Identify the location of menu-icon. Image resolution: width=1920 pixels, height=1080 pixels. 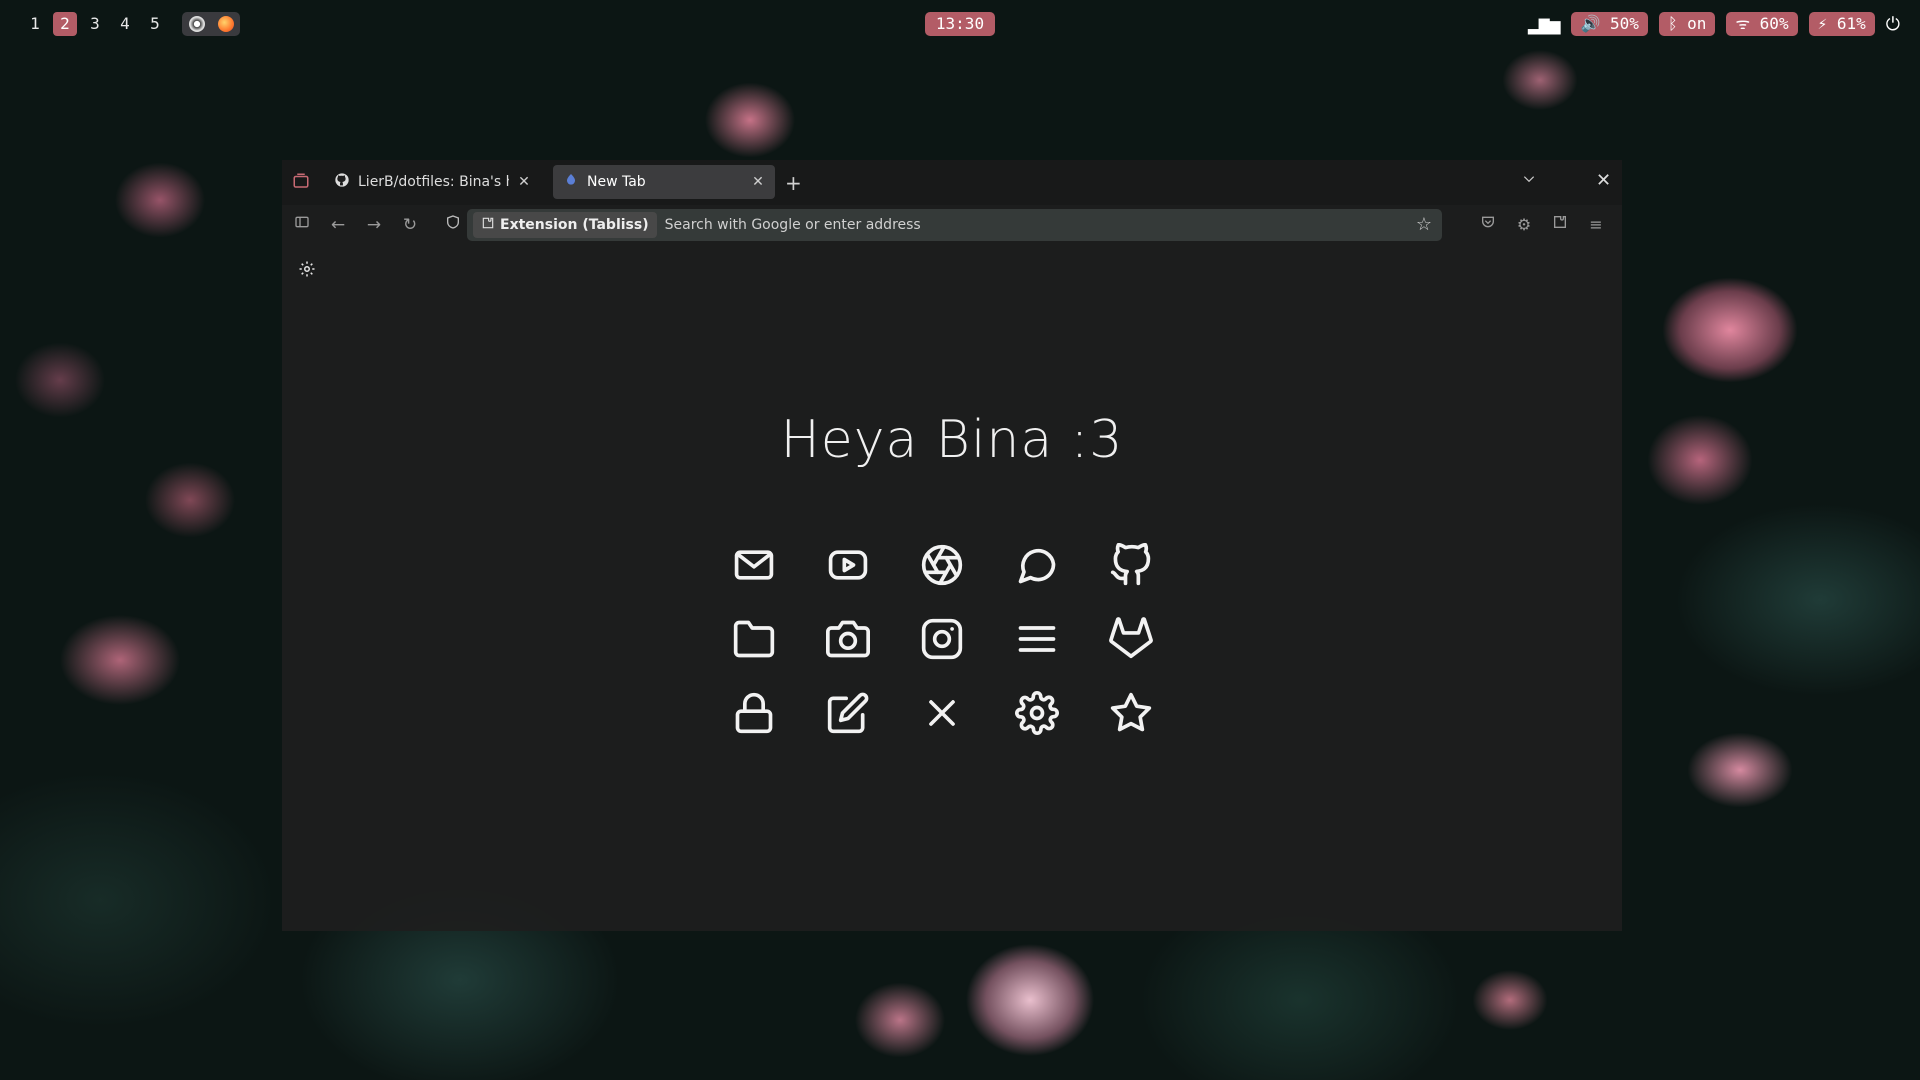
(1037, 639).